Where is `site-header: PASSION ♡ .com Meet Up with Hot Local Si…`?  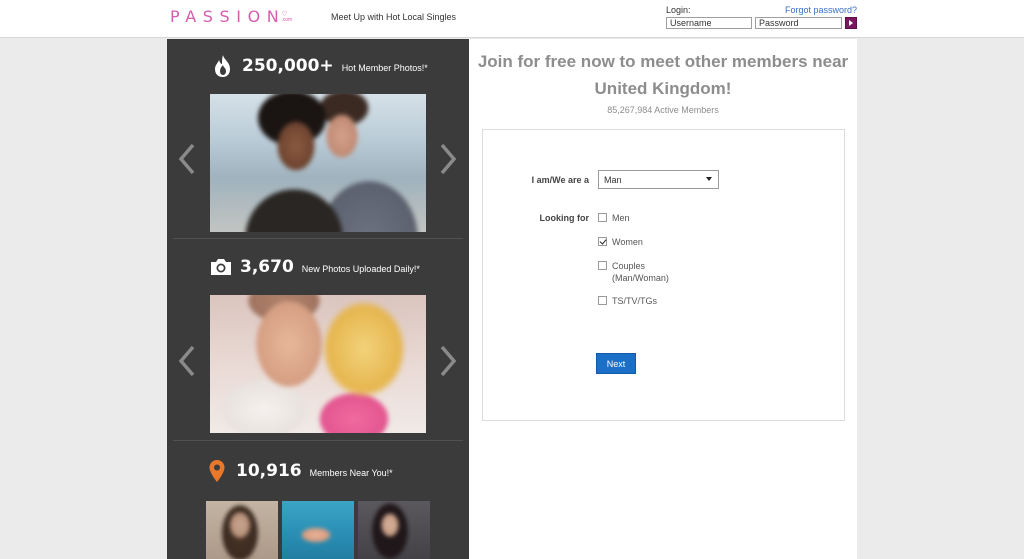
site-header: PASSION ♡ .com Meet Up with Hot Local Si… is located at coordinates (512, 19).